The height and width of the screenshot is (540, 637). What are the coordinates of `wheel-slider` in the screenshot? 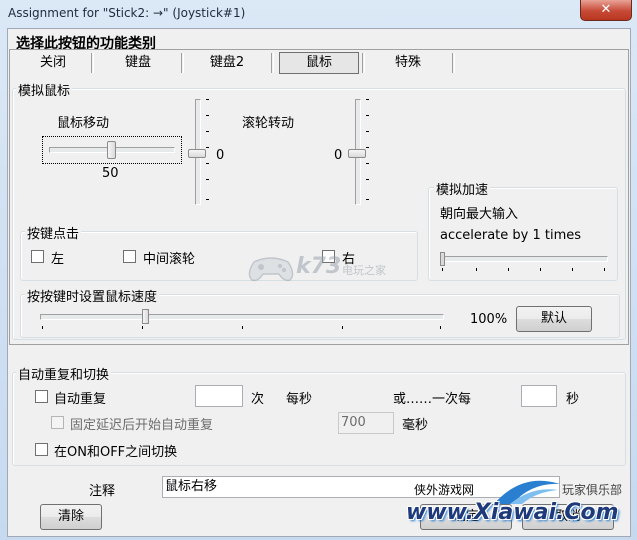 It's located at (359, 152).